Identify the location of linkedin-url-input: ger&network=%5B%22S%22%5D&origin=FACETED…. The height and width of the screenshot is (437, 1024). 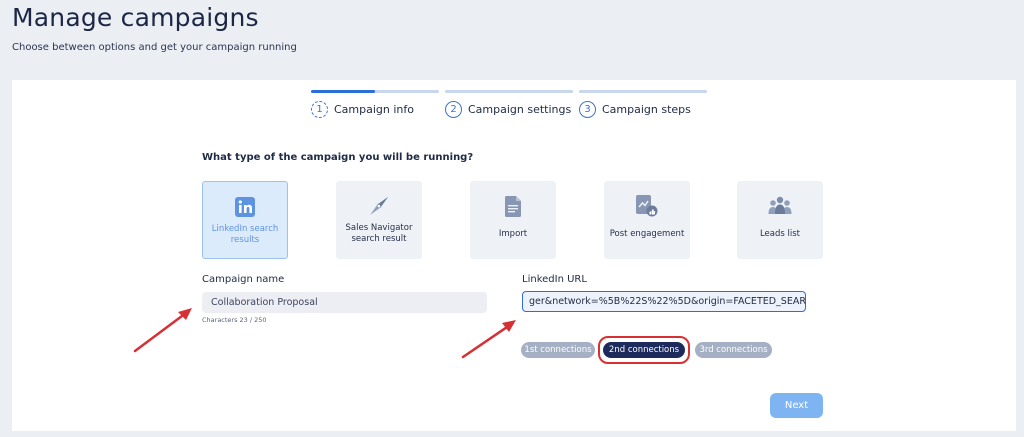
(664, 301).